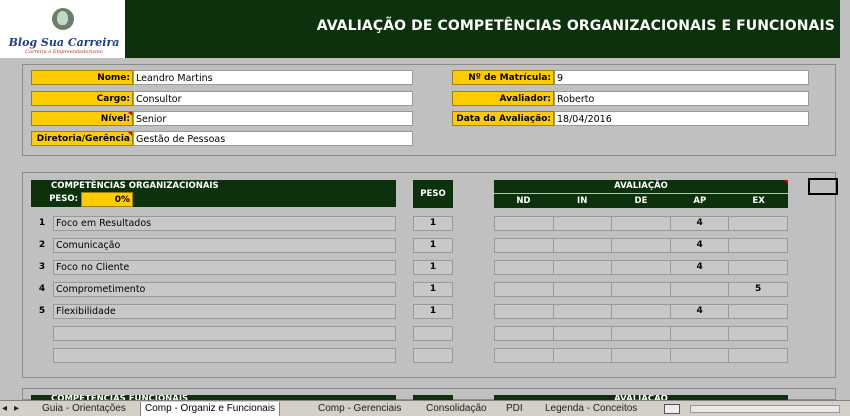 This screenshot has width=850, height=416. Describe the element at coordinates (107, 199) in the screenshot. I see `peso-total-value: 0%` at that location.